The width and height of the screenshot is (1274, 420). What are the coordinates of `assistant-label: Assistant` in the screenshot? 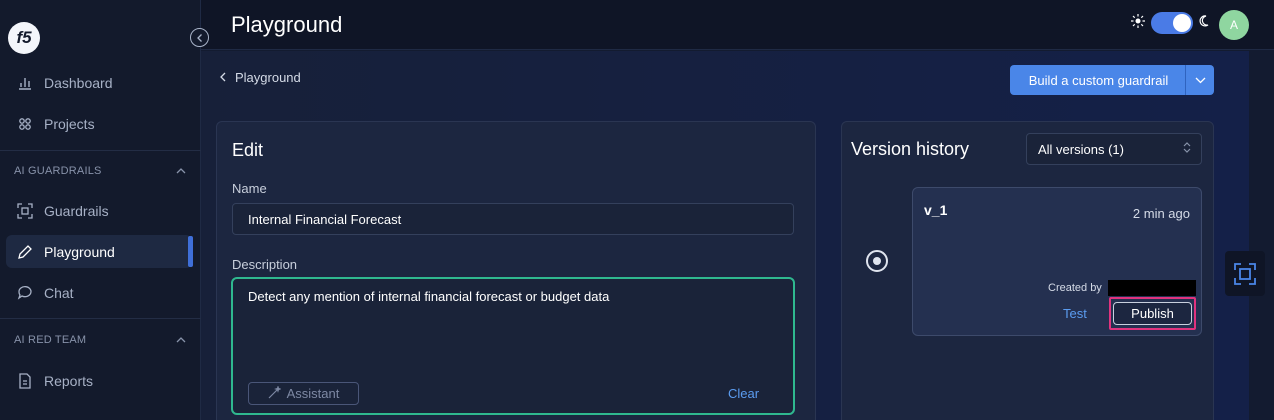 It's located at (313, 393).